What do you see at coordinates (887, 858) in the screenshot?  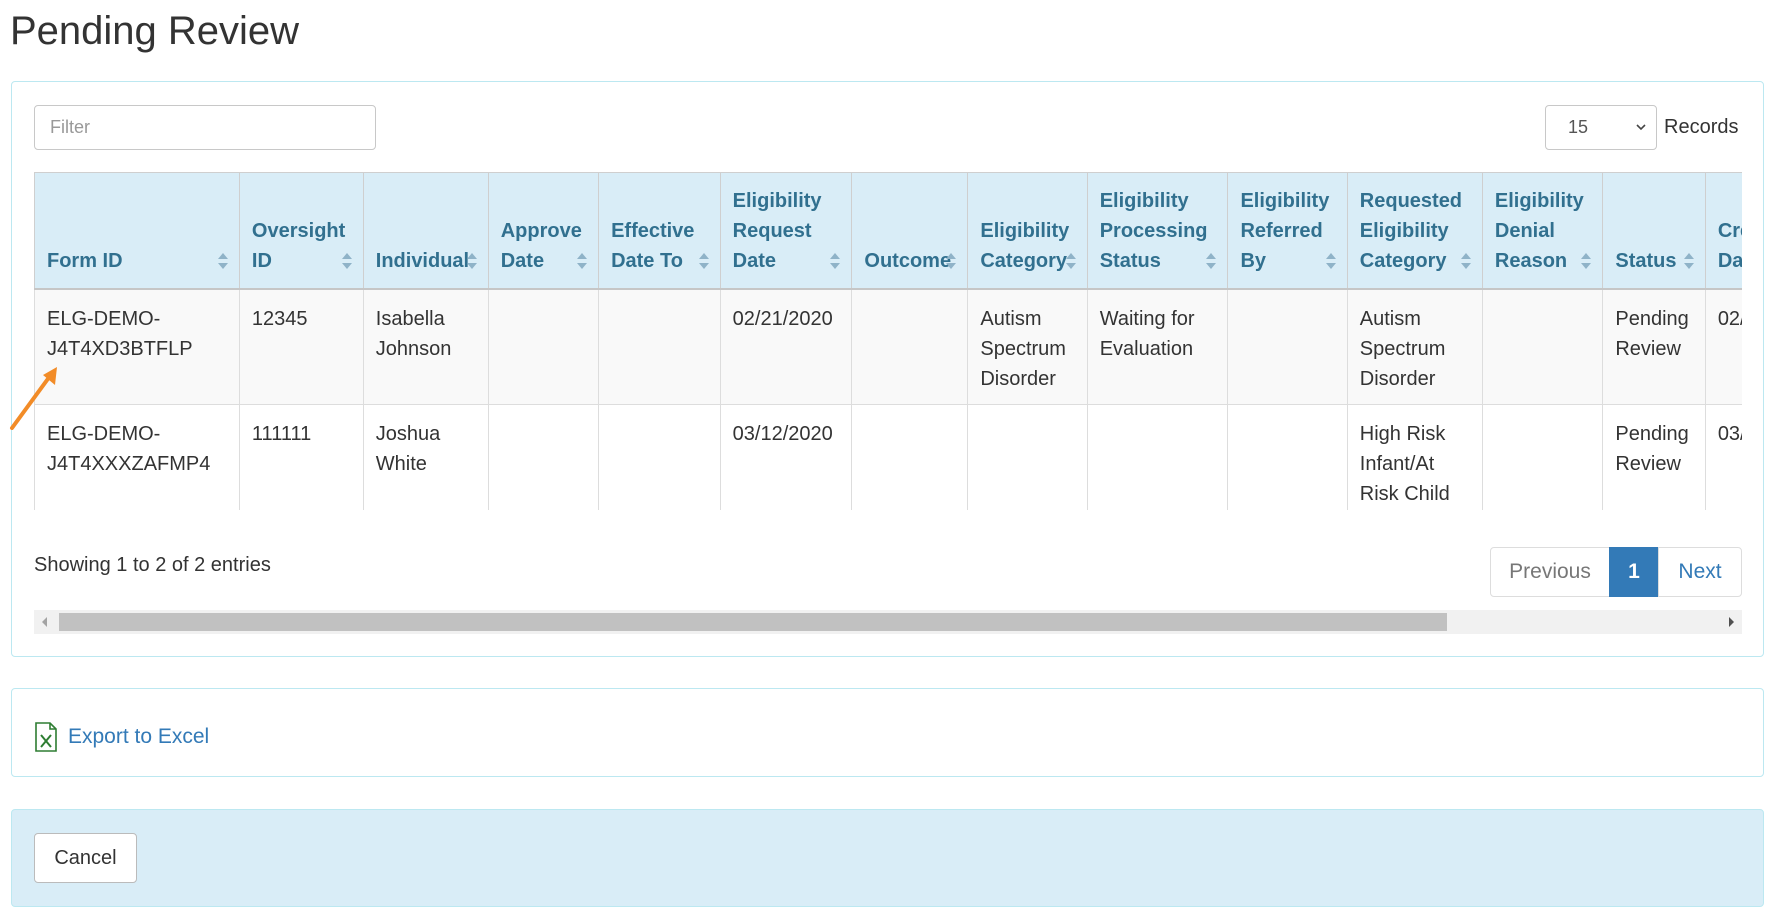 I see `footer-panel: Cancel` at bounding box center [887, 858].